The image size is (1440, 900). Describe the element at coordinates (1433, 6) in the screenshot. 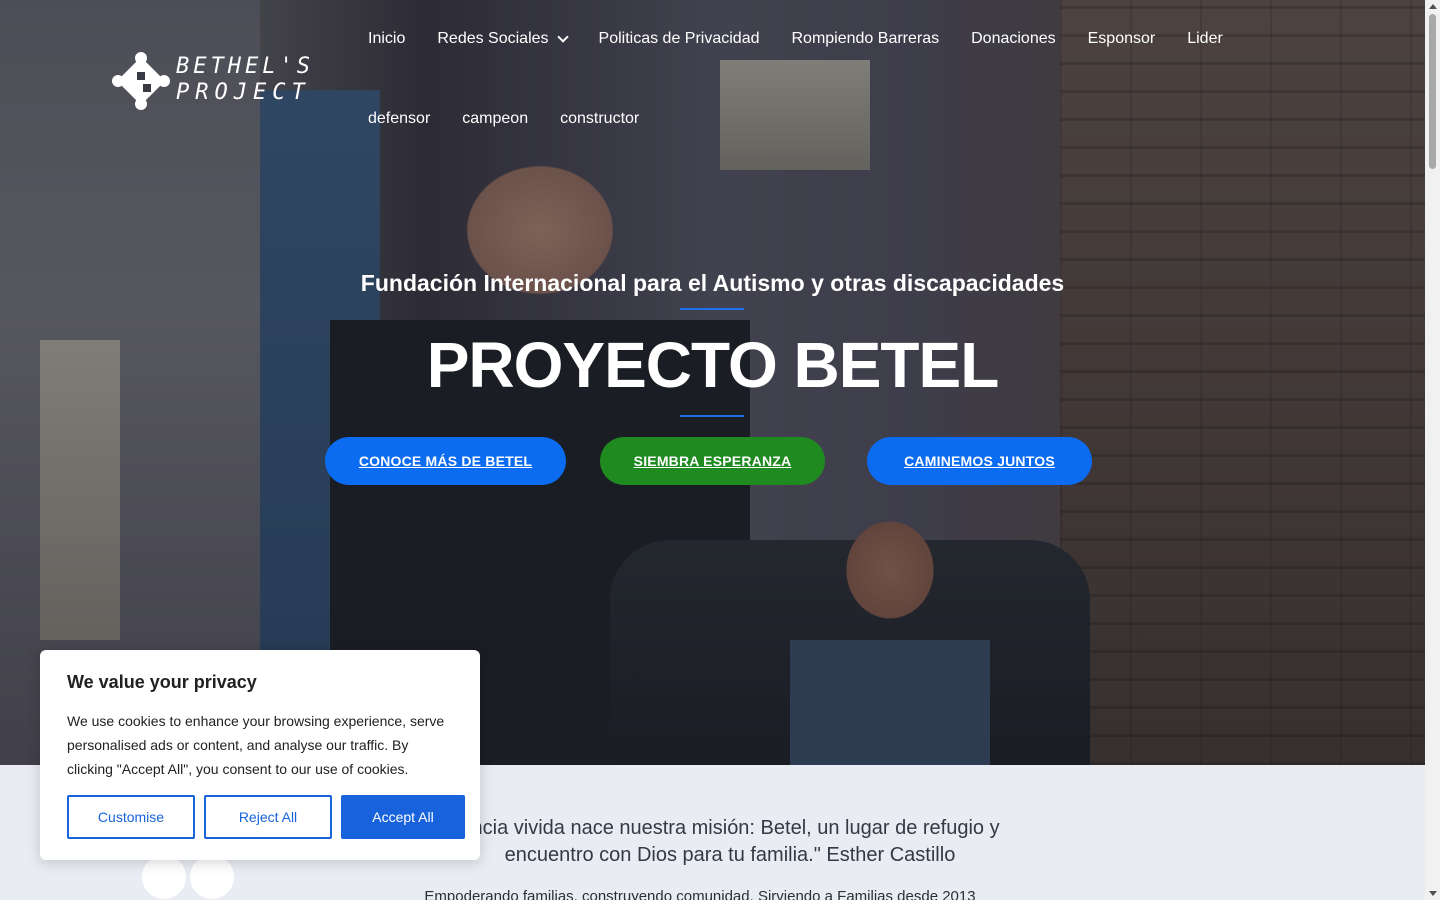

I see `scroll-up-icon` at that location.